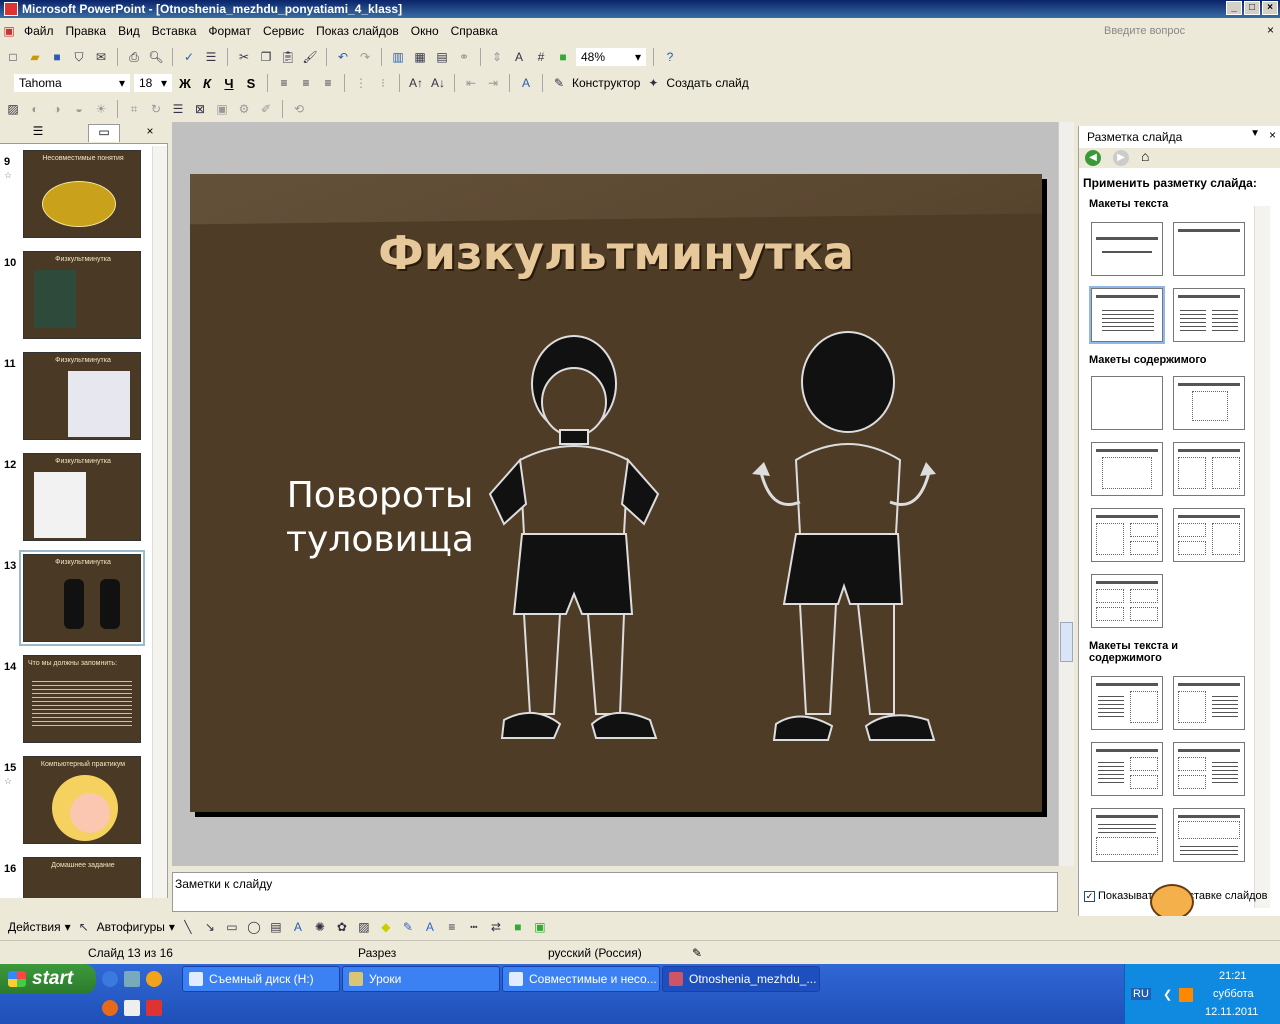 The width and height of the screenshot is (1280, 1024). What do you see at coordinates (1127, 535) in the screenshot?
I see `layout-title-content-two` at bounding box center [1127, 535].